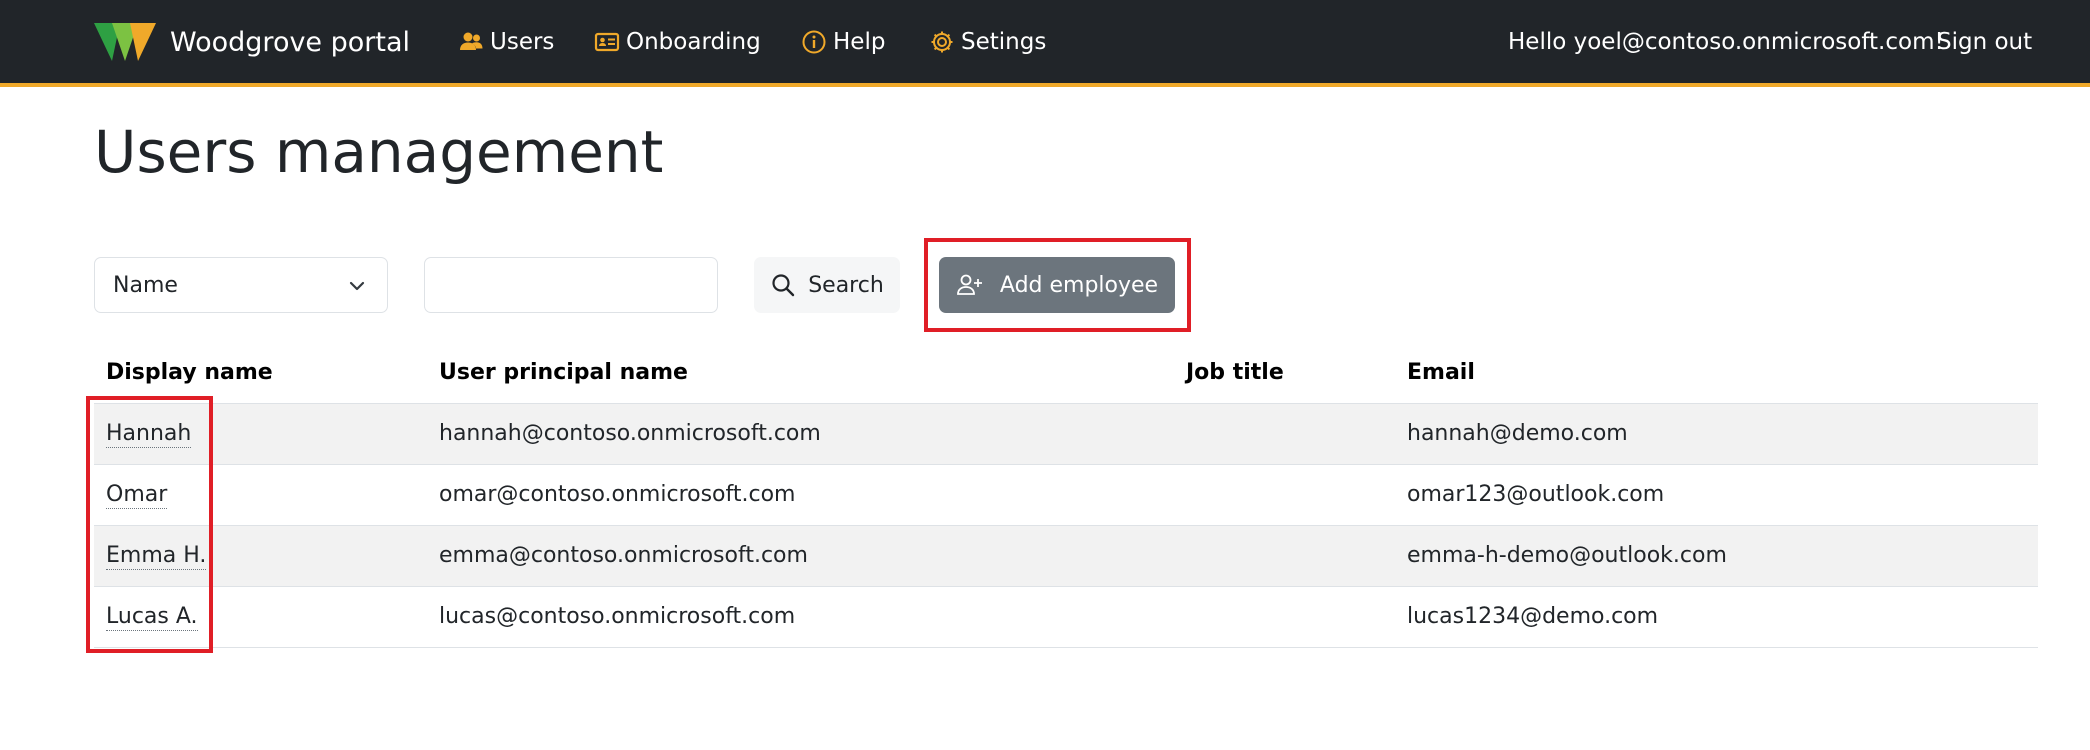 The height and width of the screenshot is (750, 2090). Describe the element at coordinates (290, 42) in the screenshot. I see `brand-name: Woodgrove portal` at that location.